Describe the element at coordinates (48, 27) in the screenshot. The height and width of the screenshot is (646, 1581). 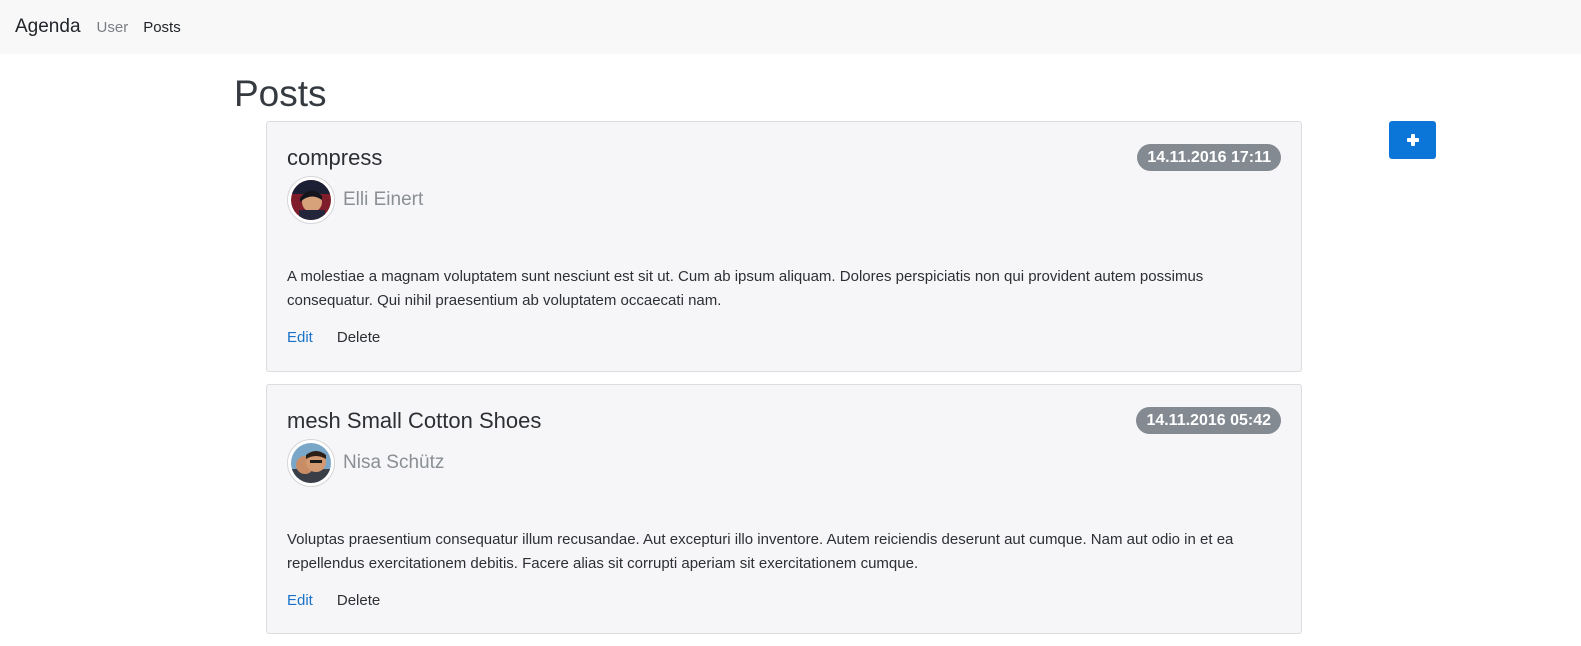
I see `brand-link: Agenda` at that location.